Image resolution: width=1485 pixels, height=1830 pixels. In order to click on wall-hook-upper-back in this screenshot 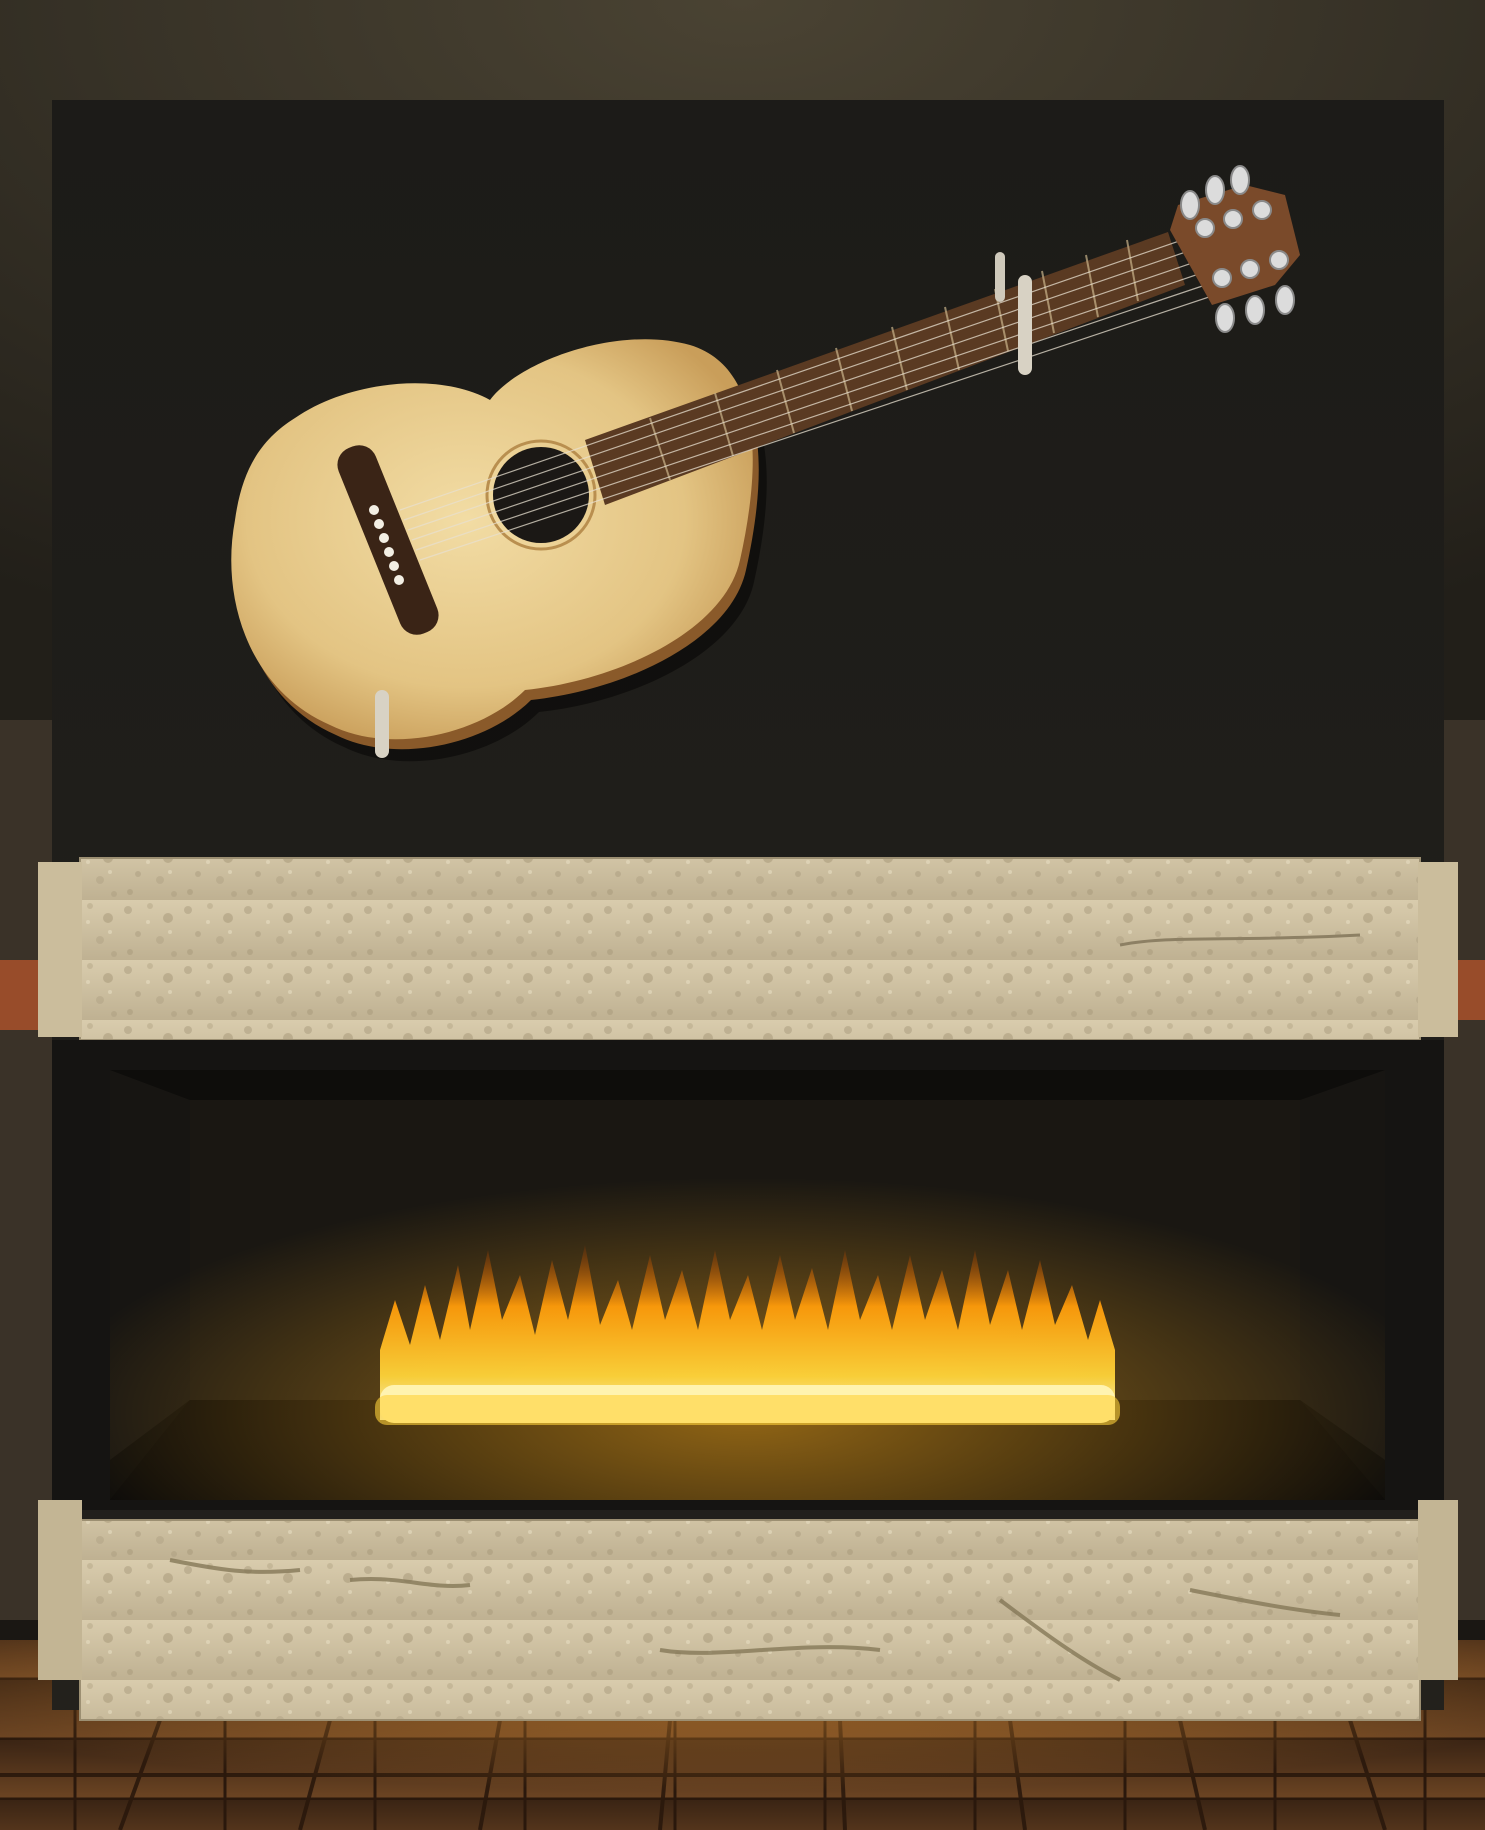, I will do `click(1000, 277)`.